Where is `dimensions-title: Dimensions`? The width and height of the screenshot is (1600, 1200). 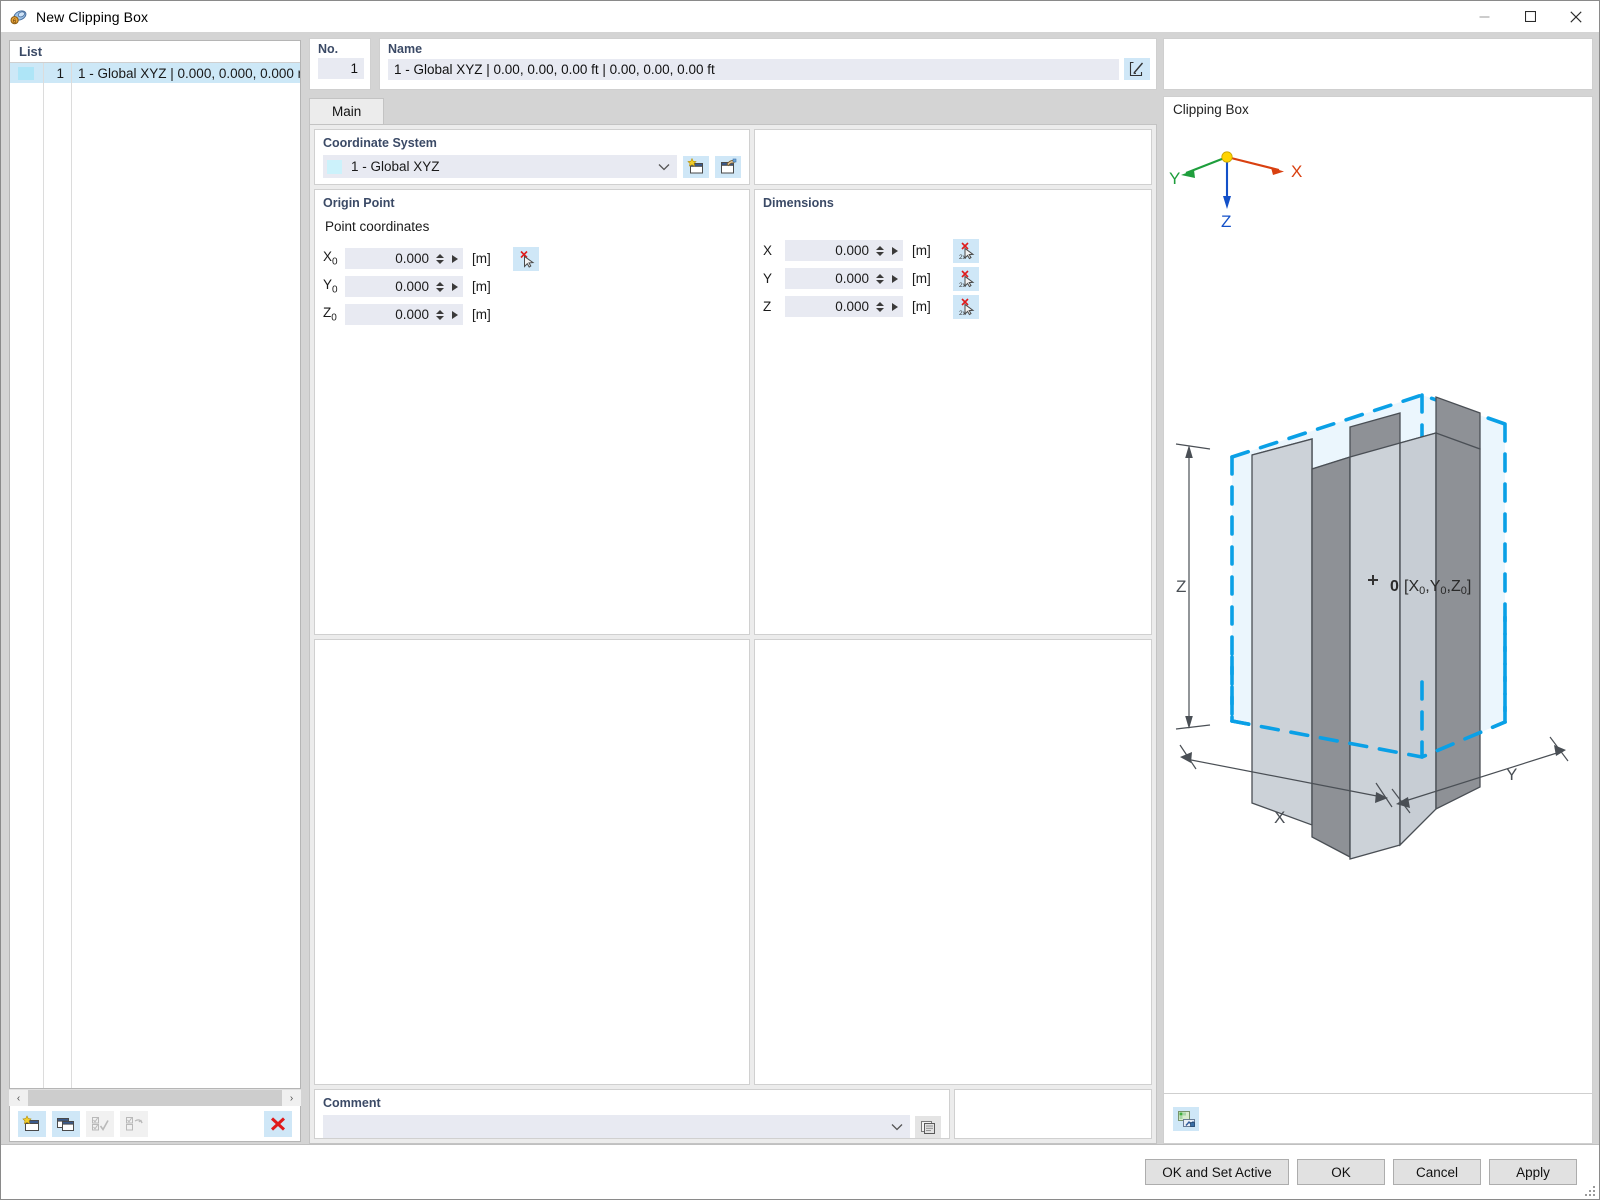
dimensions-title: Dimensions is located at coordinates (798, 203).